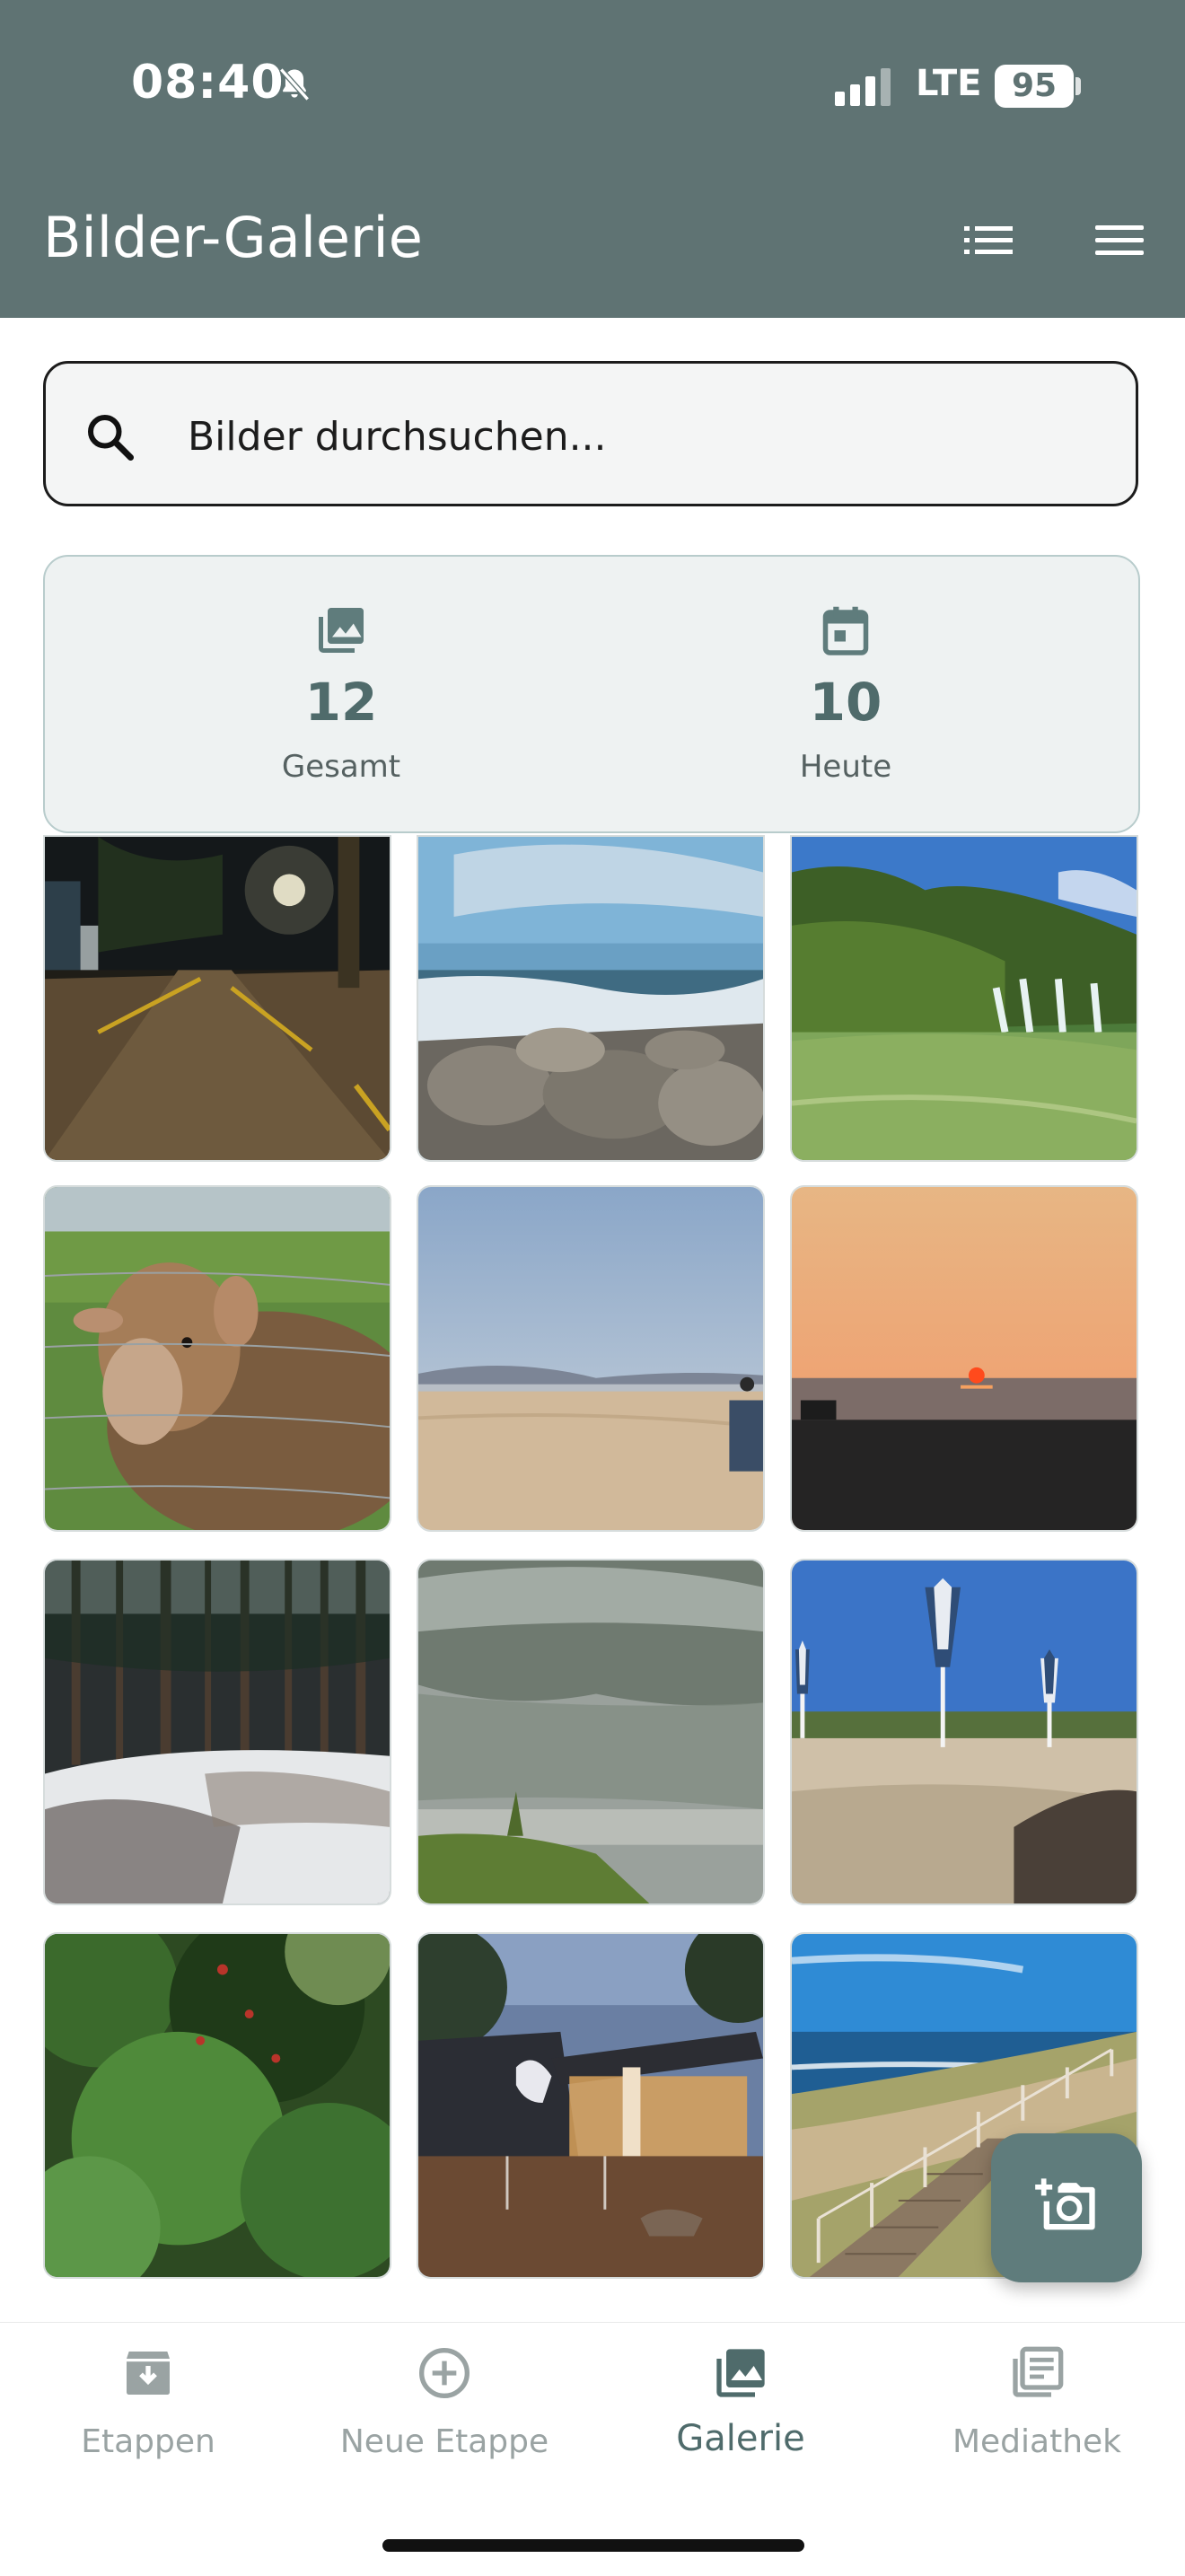 The width and height of the screenshot is (1185, 2576). I want to click on search-input, so click(645, 437).